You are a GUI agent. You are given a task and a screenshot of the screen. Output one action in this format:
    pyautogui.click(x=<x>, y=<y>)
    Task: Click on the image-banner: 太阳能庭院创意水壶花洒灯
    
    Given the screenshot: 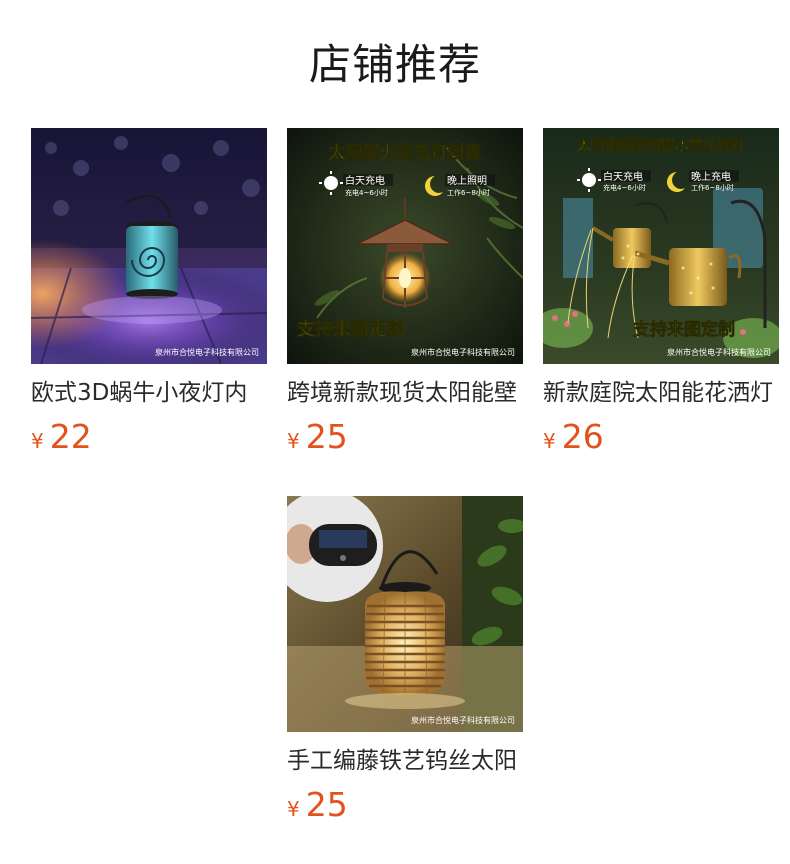 What is the action you would take?
    pyautogui.click(x=661, y=145)
    